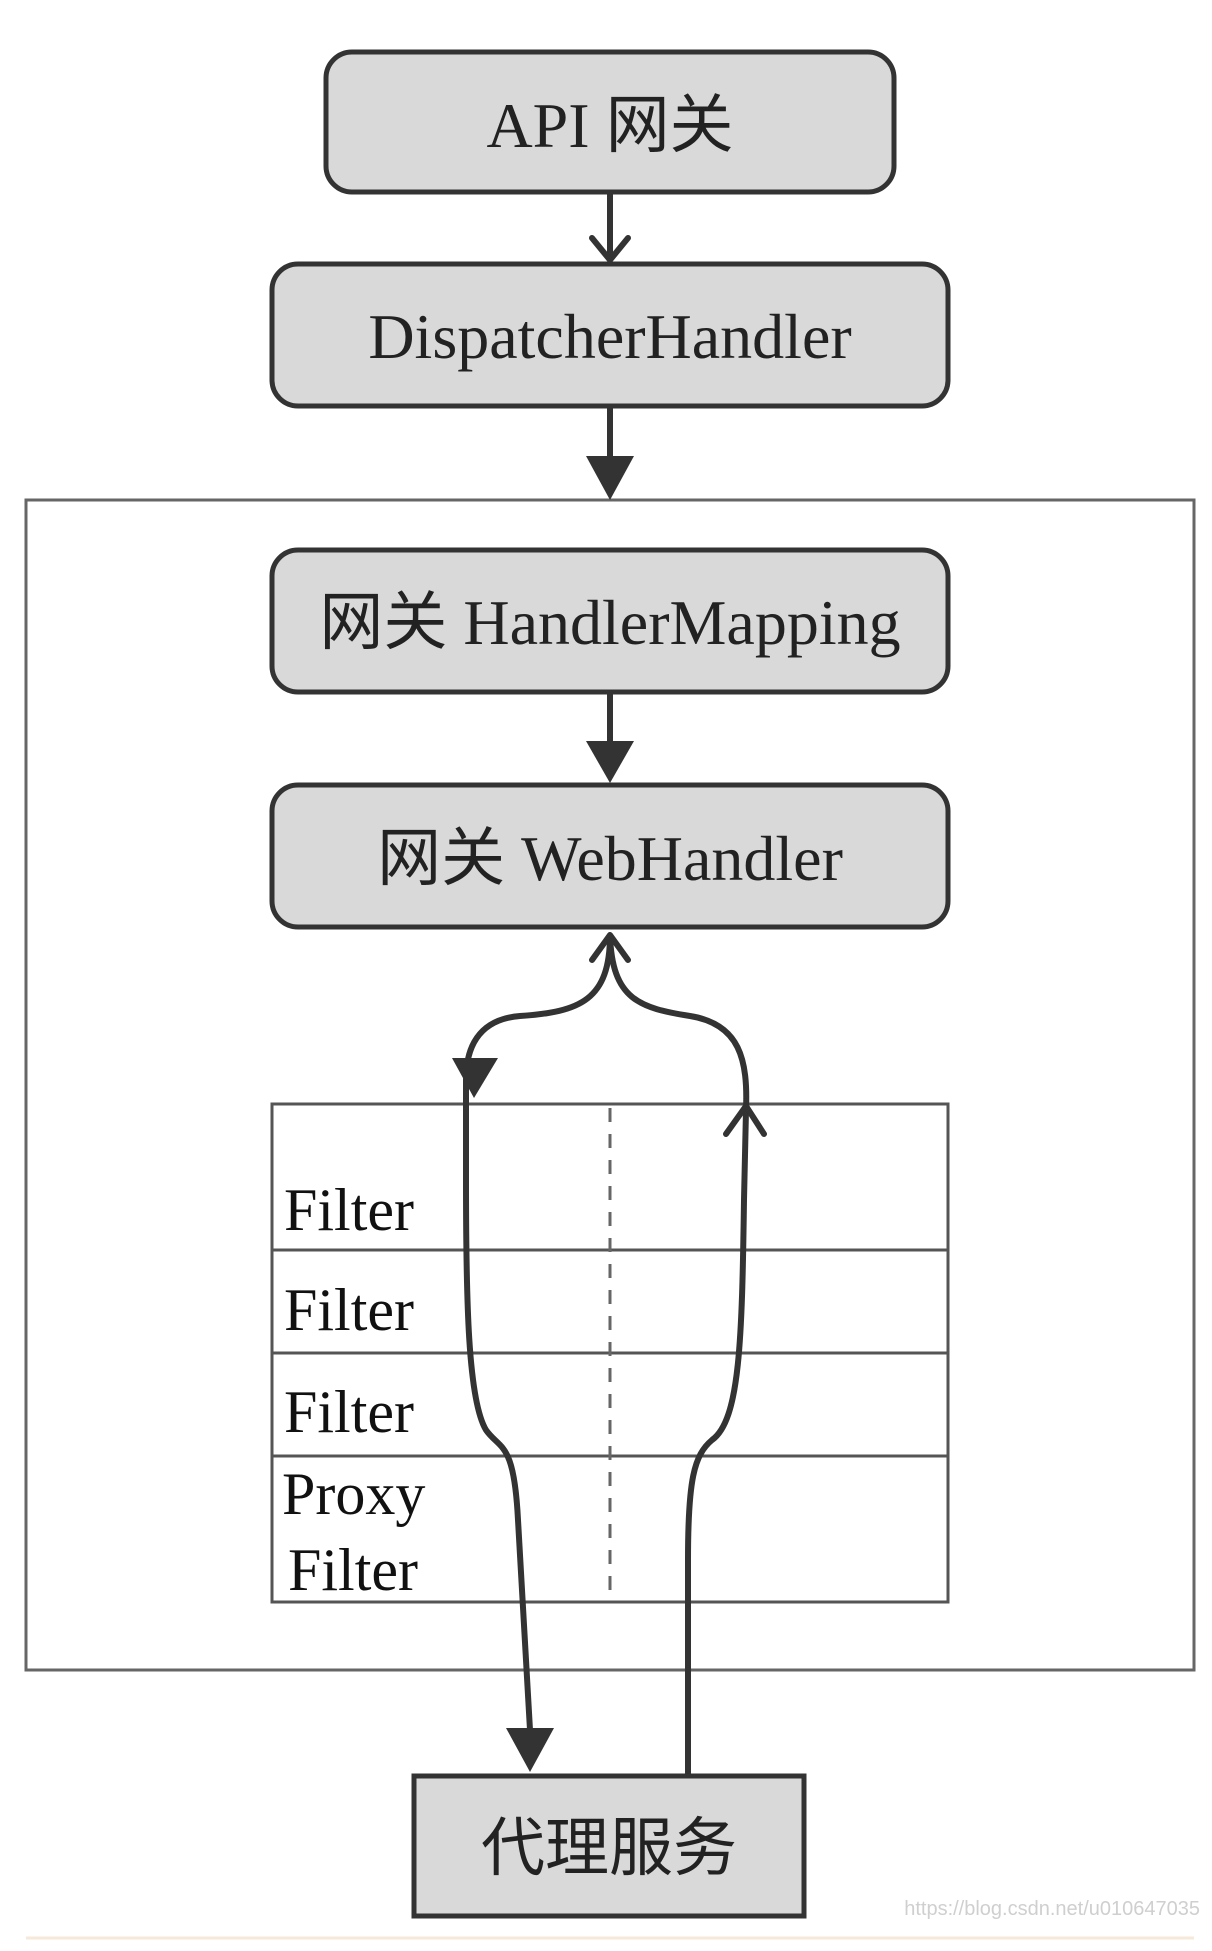  What do you see at coordinates (530, 1750) in the screenshot?
I see `request-arrow-head-bottom` at bounding box center [530, 1750].